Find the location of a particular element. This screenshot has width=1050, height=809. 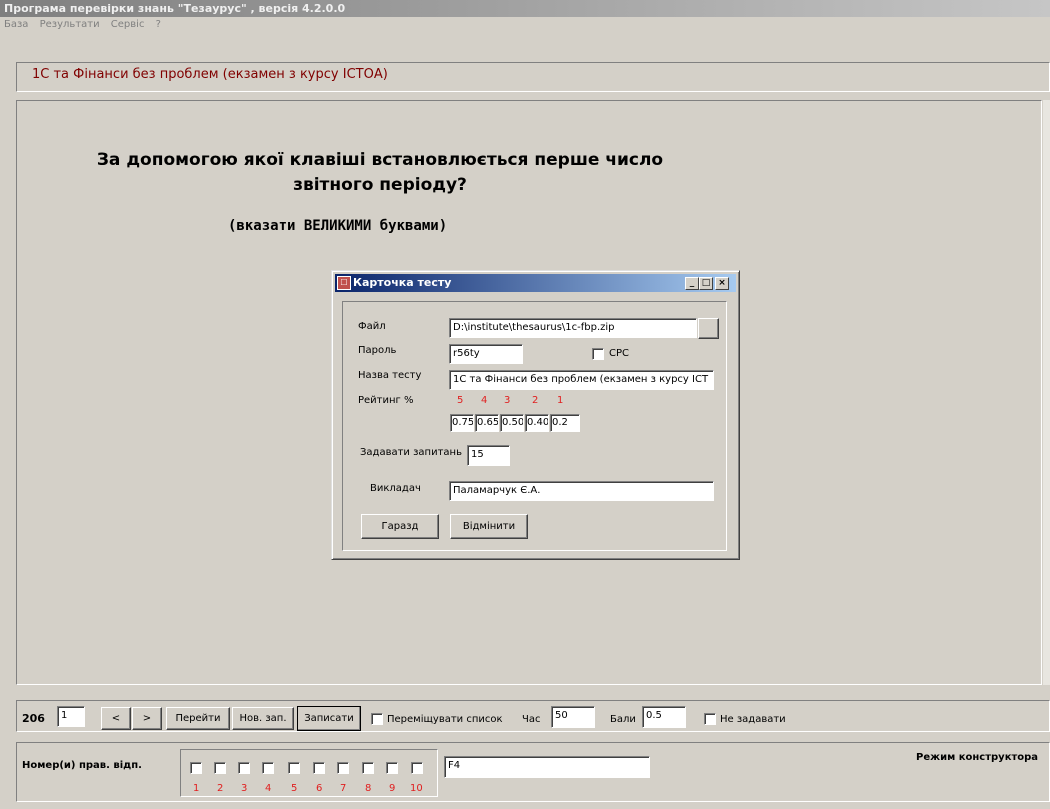

cpc-checkbox is located at coordinates (598, 354).